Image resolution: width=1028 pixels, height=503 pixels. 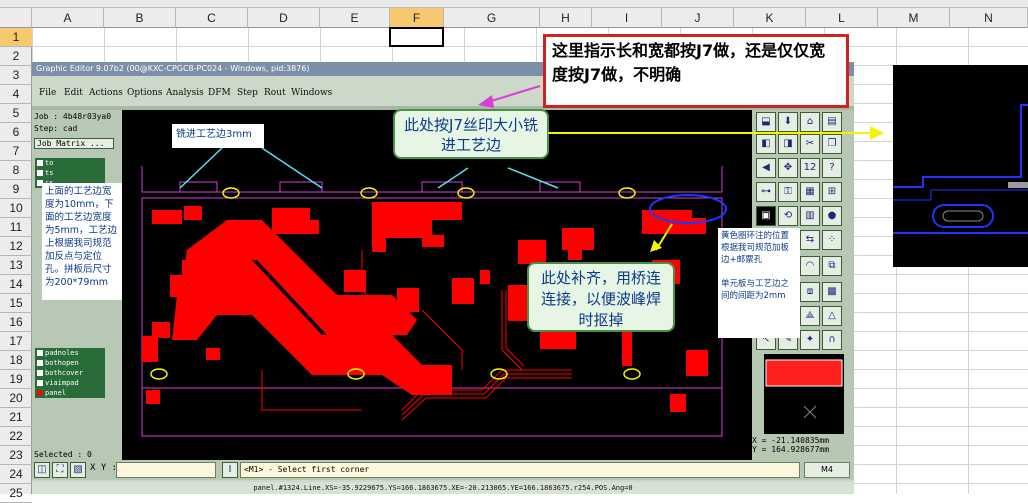 I want to click on pattern-icon: ▥, so click(x=810, y=216).